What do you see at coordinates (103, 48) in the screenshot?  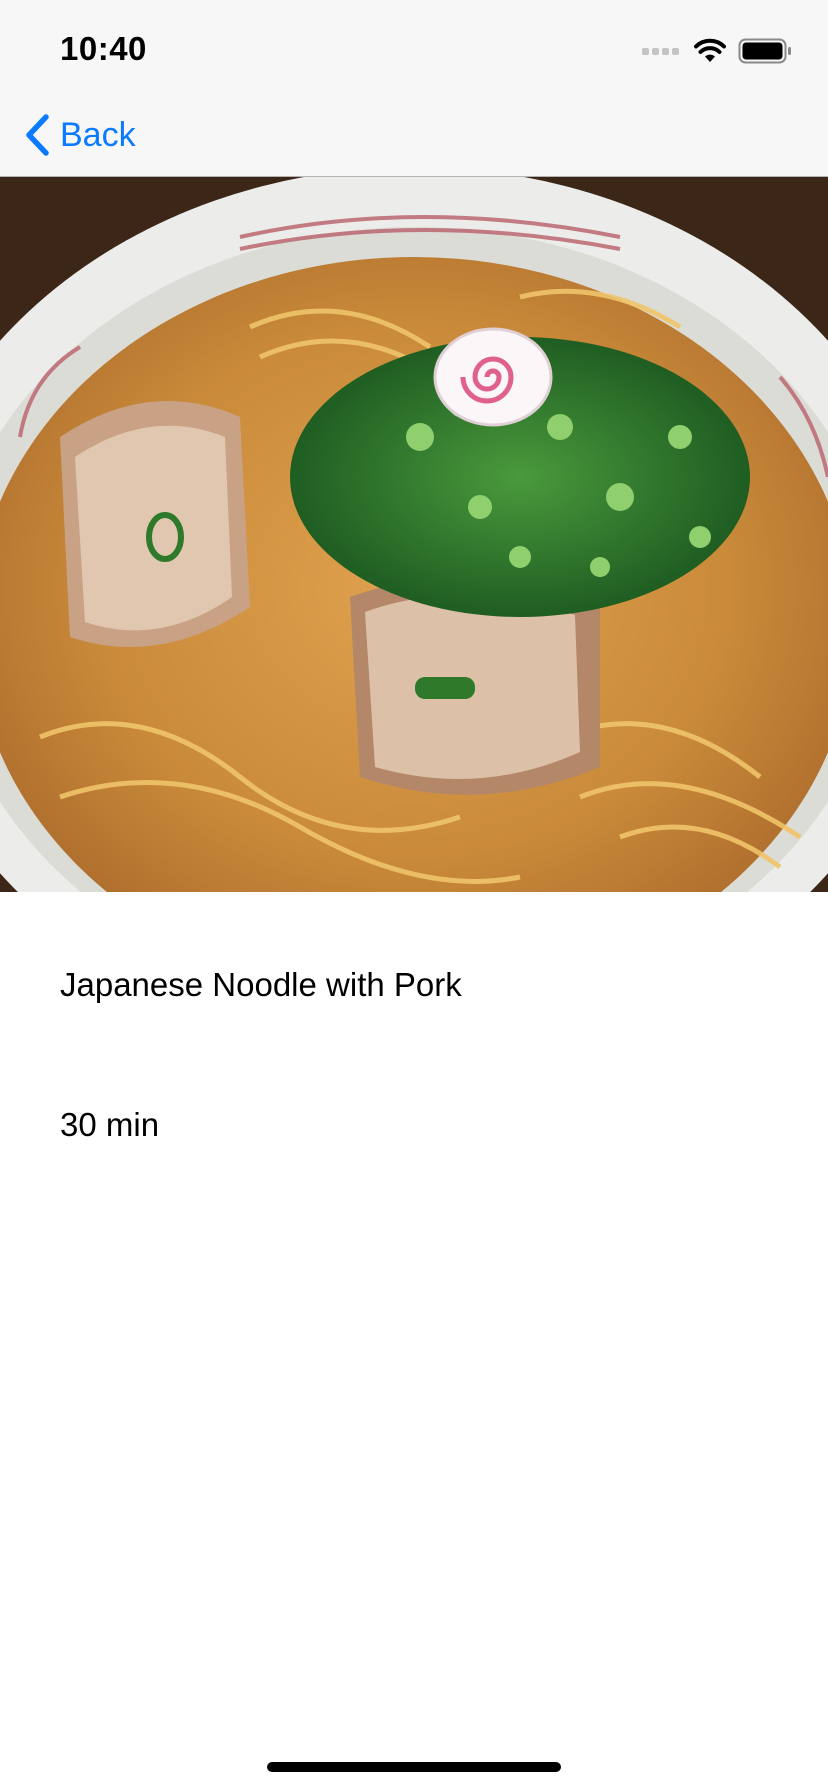 I see `status-time: 10:40` at bounding box center [103, 48].